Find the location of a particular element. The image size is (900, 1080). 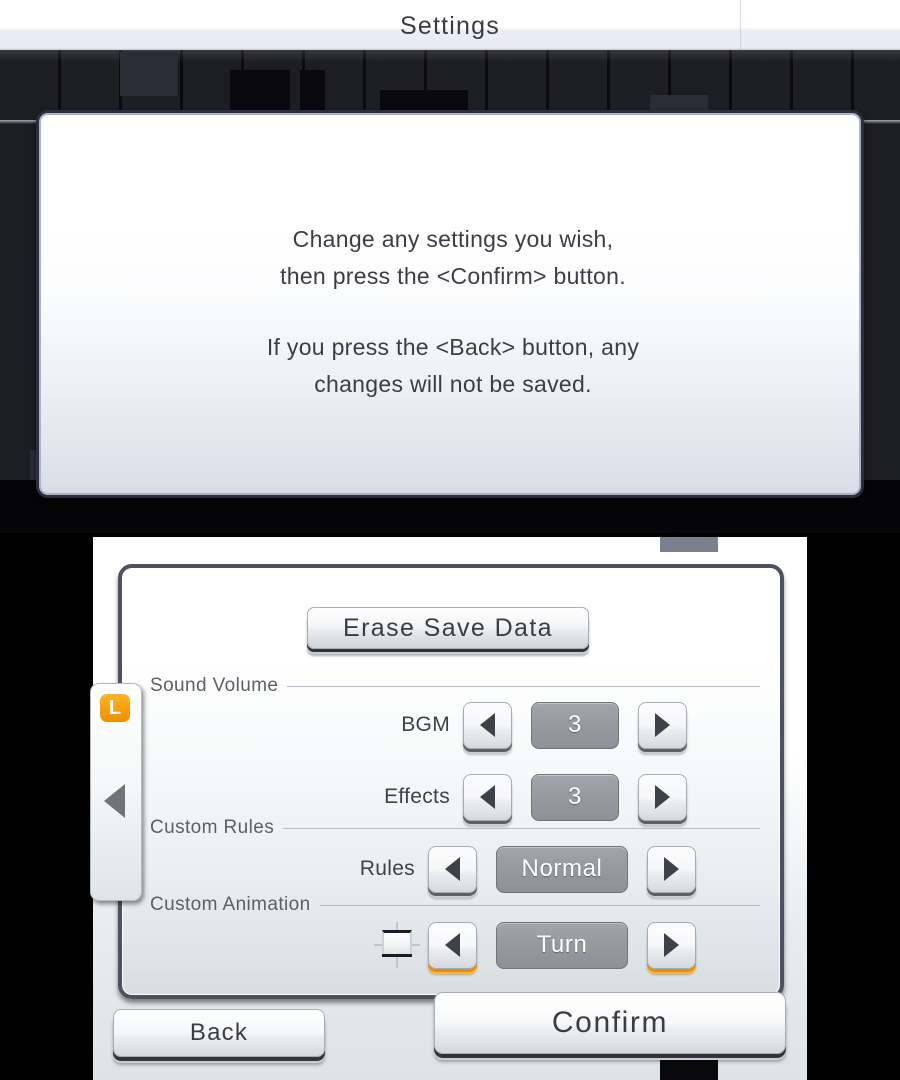

animation-value: Turn is located at coordinates (562, 945).